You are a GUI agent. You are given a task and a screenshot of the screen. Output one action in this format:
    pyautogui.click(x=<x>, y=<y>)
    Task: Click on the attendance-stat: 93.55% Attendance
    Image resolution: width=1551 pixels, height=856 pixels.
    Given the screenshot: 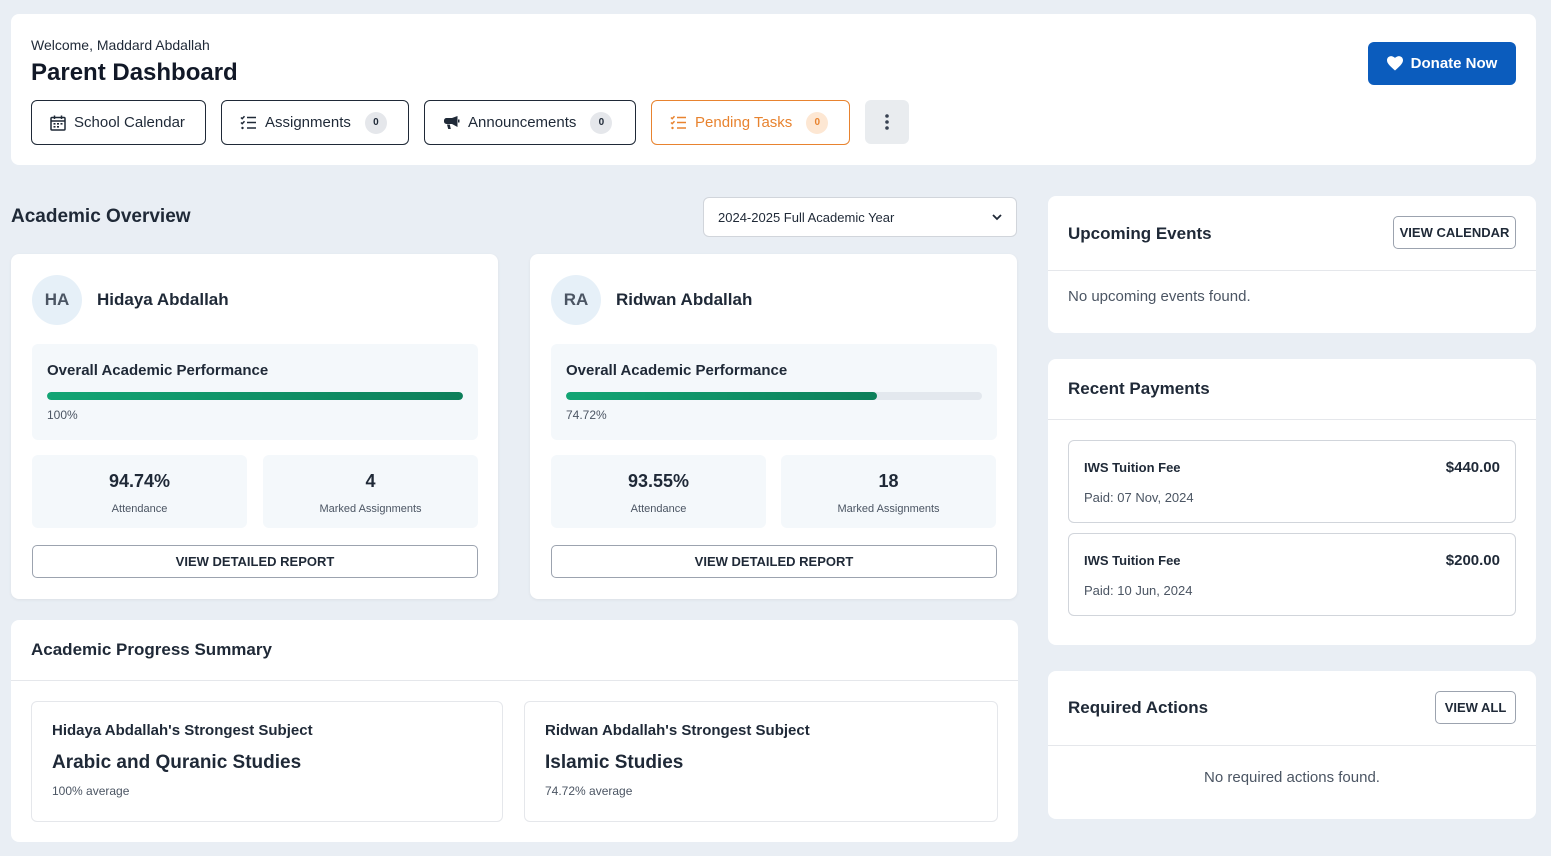 What is the action you would take?
    pyautogui.click(x=658, y=491)
    